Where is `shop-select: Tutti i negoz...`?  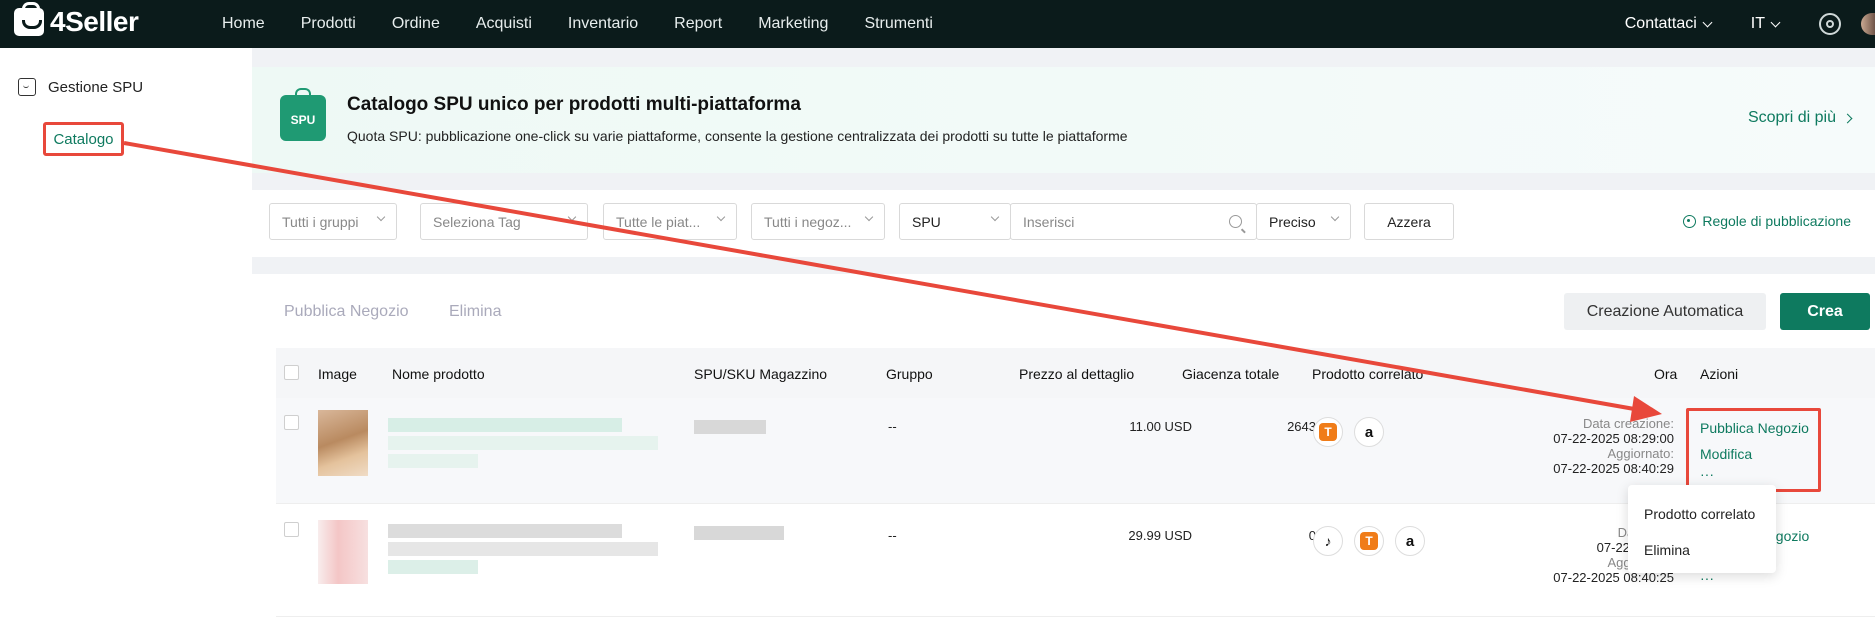 shop-select: Tutti i negoz... is located at coordinates (818, 221).